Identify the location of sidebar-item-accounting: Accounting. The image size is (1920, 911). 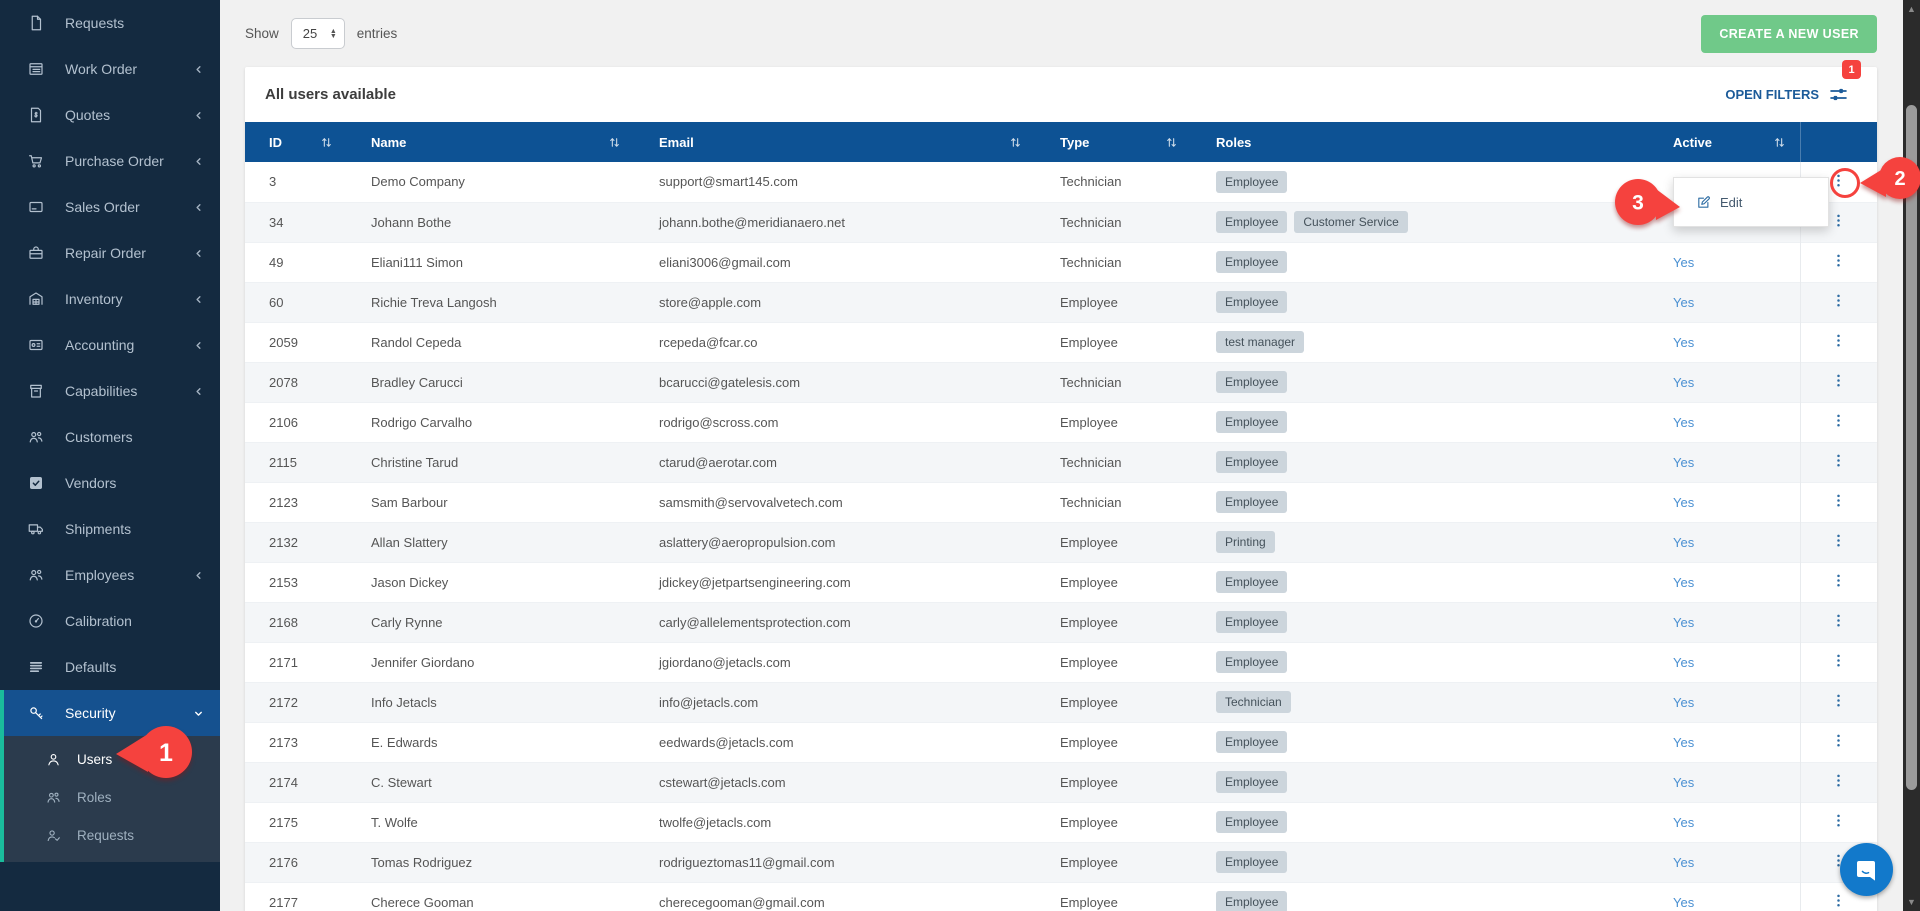
(110, 345).